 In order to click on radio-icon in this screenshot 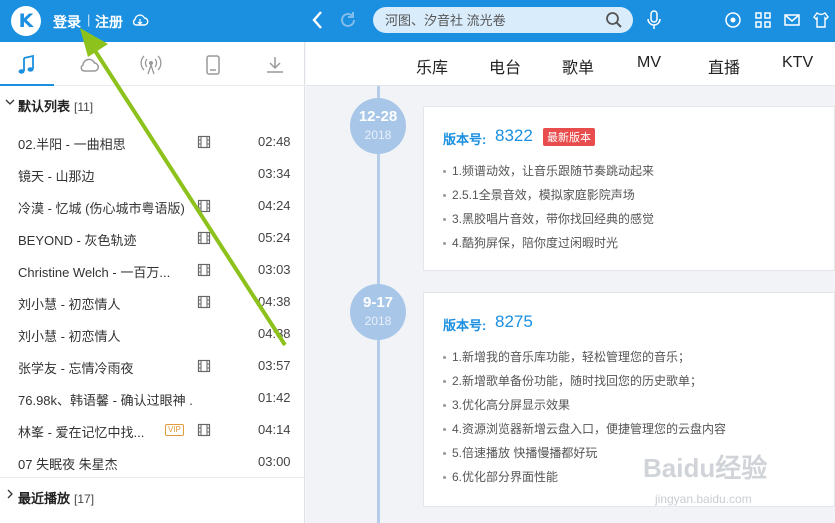, I will do `click(151, 65)`.